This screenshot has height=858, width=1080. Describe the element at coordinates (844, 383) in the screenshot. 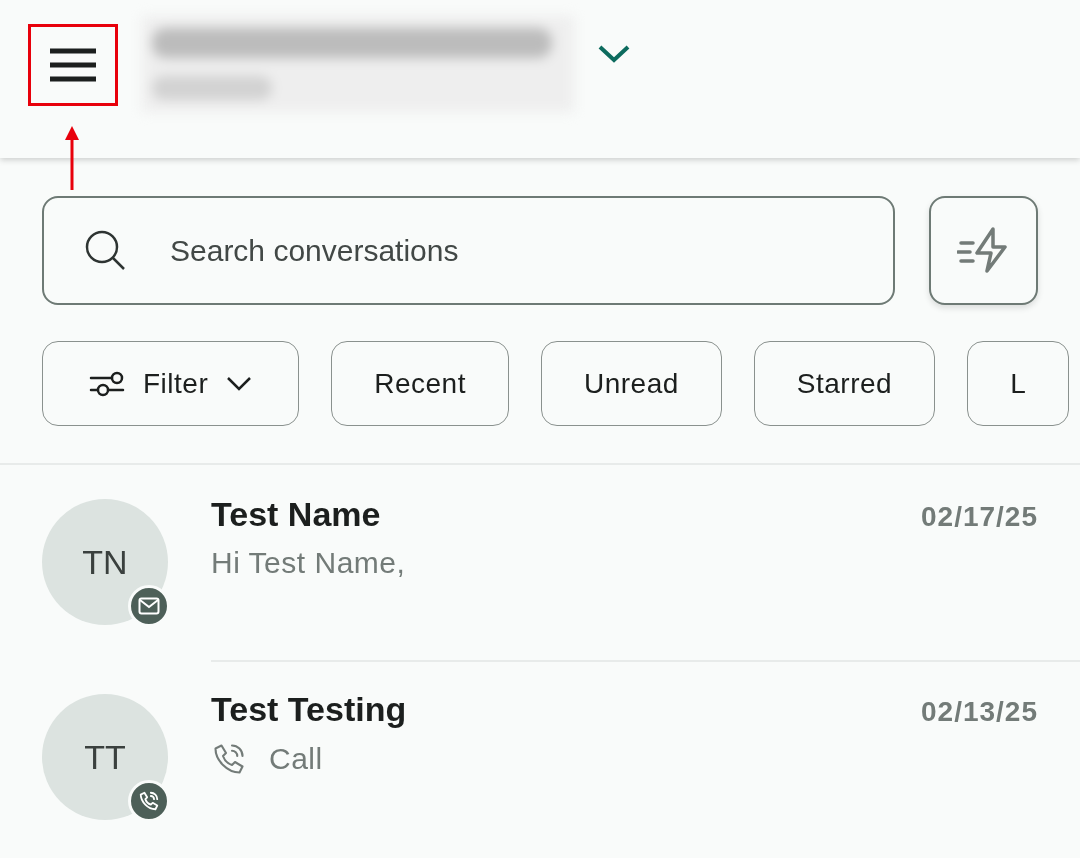

I see `filter-chip: Starred` at that location.